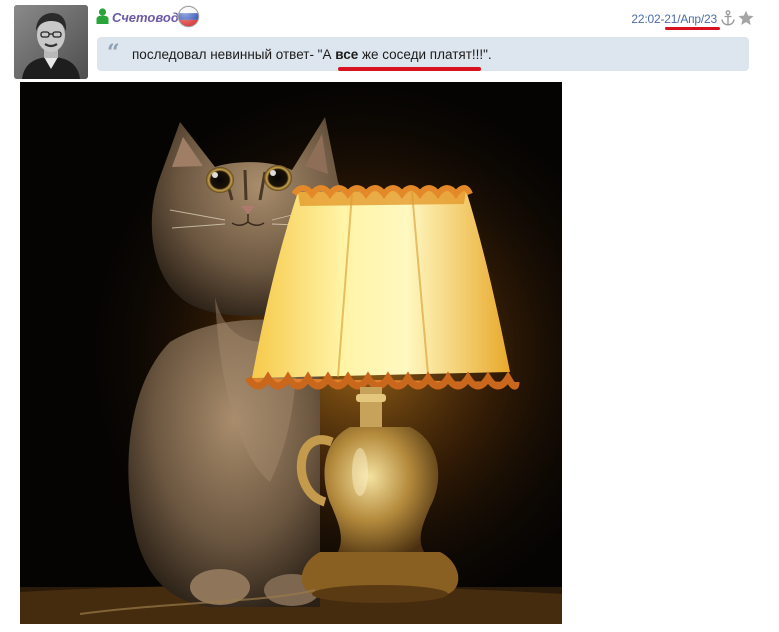 Image resolution: width=779 pixels, height=632 pixels. Describe the element at coordinates (746, 18) in the screenshot. I see `star-icon` at that location.